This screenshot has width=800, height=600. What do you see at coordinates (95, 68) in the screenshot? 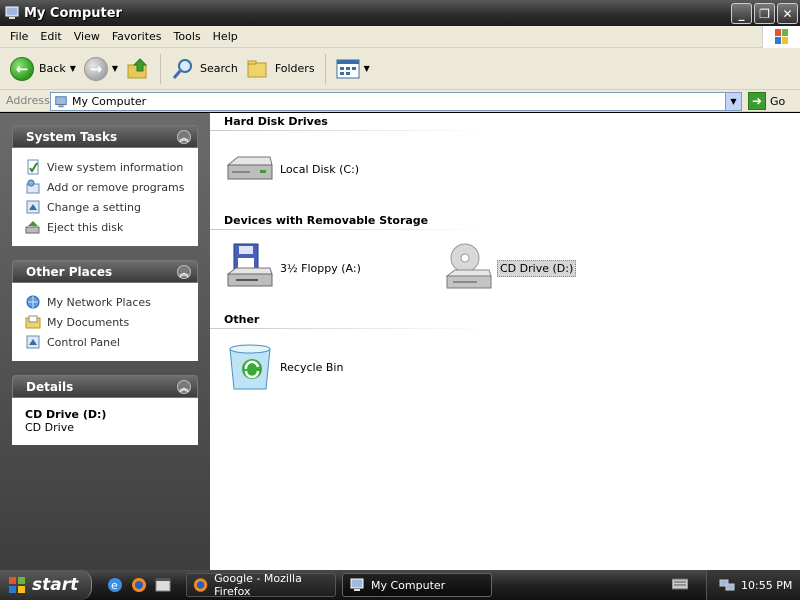
I see `forward-arrow-icon: →` at bounding box center [95, 68].